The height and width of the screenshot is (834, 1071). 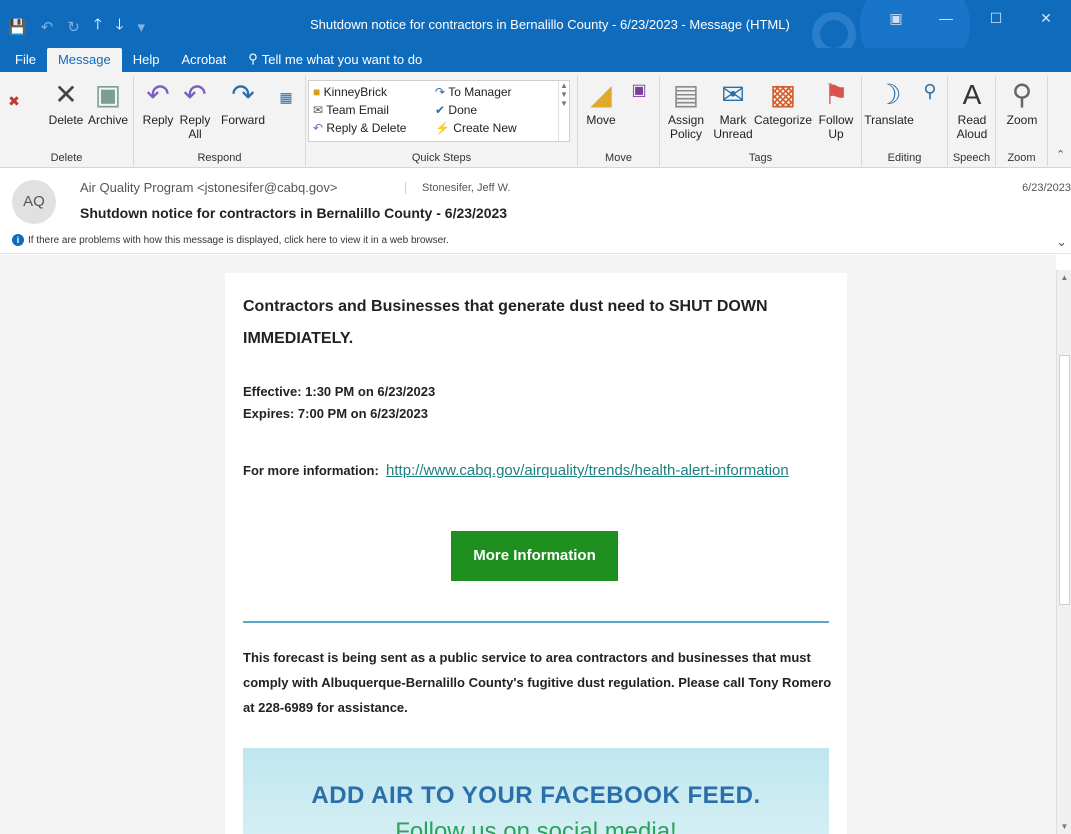 I want to click on quick-access-toolbar: 💾 ↶ ↻ 🡑 🡓 ▾, so click(x=76, y=26).